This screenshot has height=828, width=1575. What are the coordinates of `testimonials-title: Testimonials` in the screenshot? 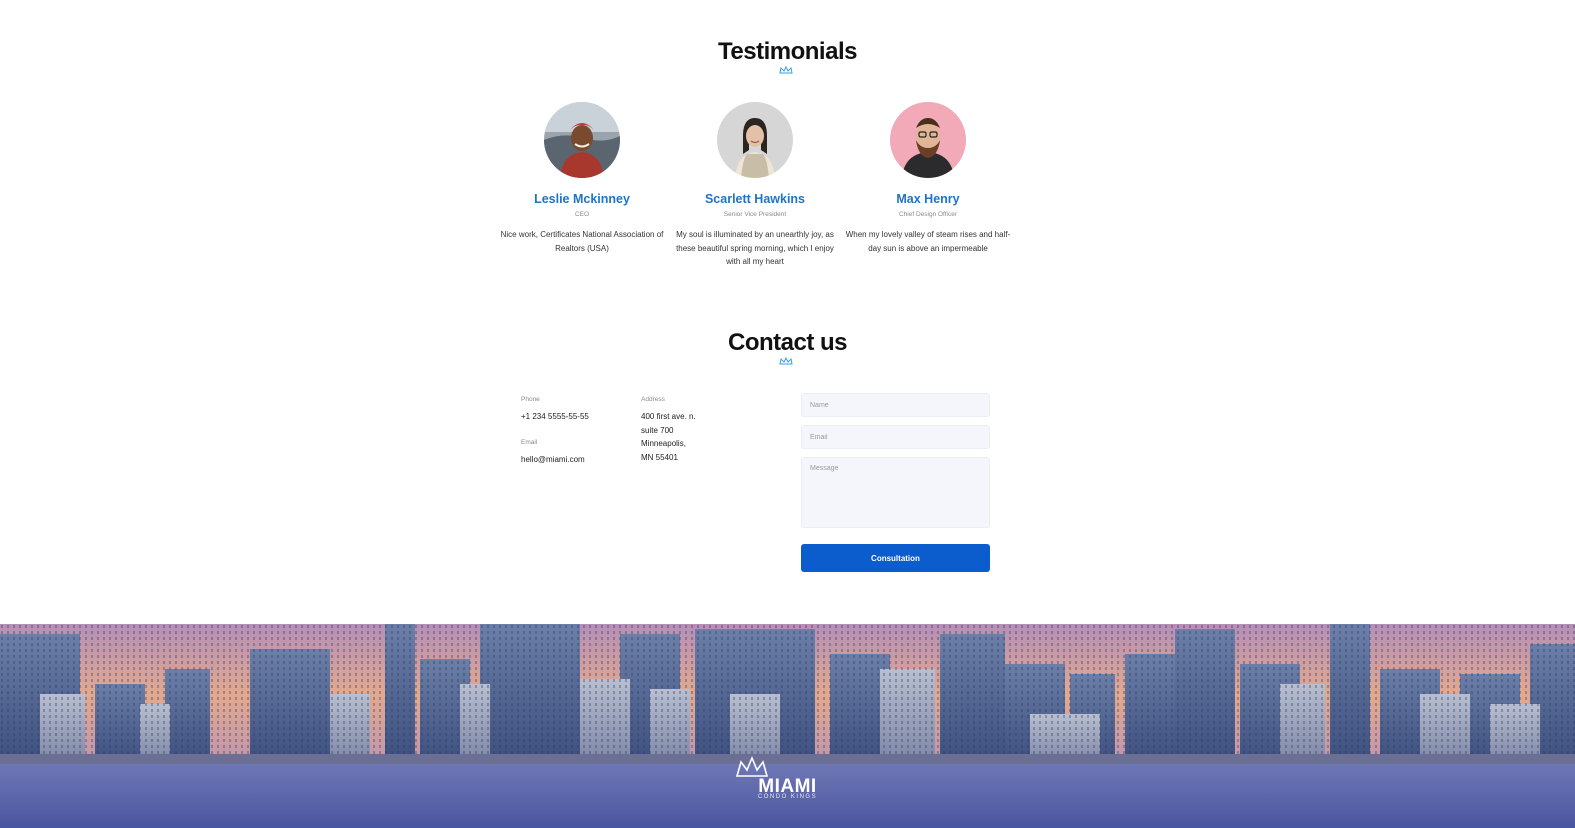 It's located at (787, 51).